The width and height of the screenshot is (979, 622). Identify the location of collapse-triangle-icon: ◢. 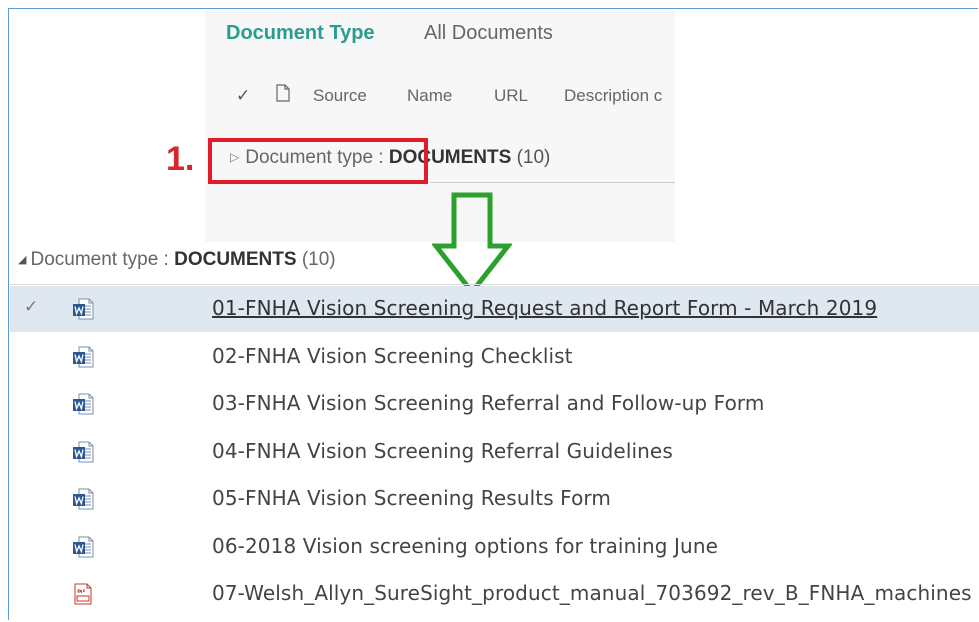
(22, 260).